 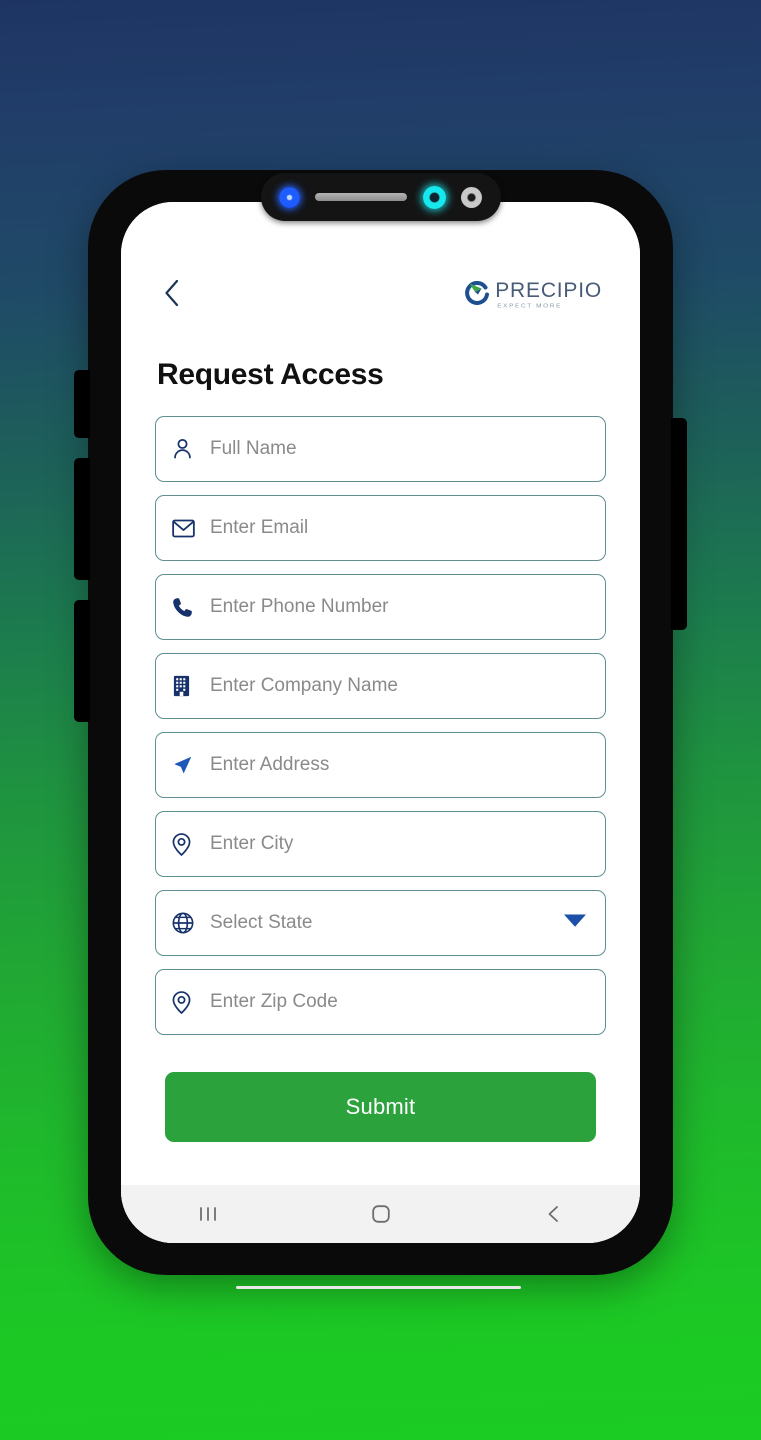 I want to click on speaker-grille-icon, so click(x=361, y=197).